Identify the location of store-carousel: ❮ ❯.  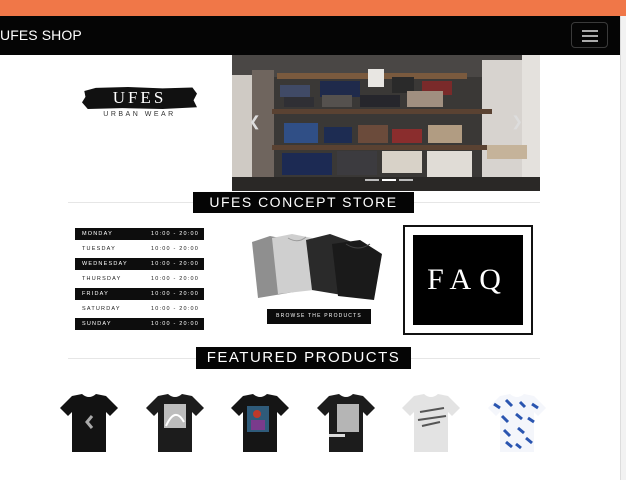
(386, 123).